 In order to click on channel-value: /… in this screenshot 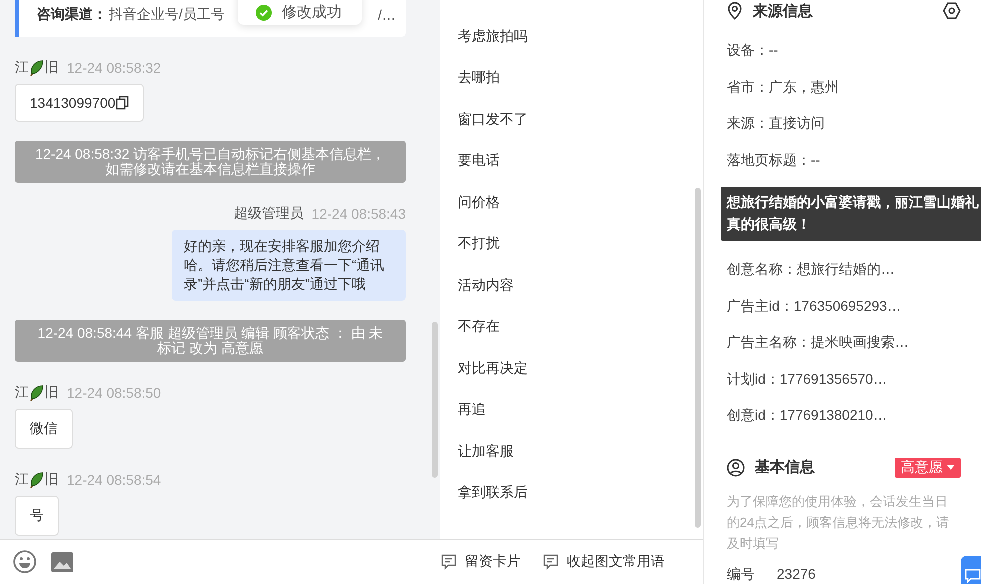, I will do `click(387, 14)`.